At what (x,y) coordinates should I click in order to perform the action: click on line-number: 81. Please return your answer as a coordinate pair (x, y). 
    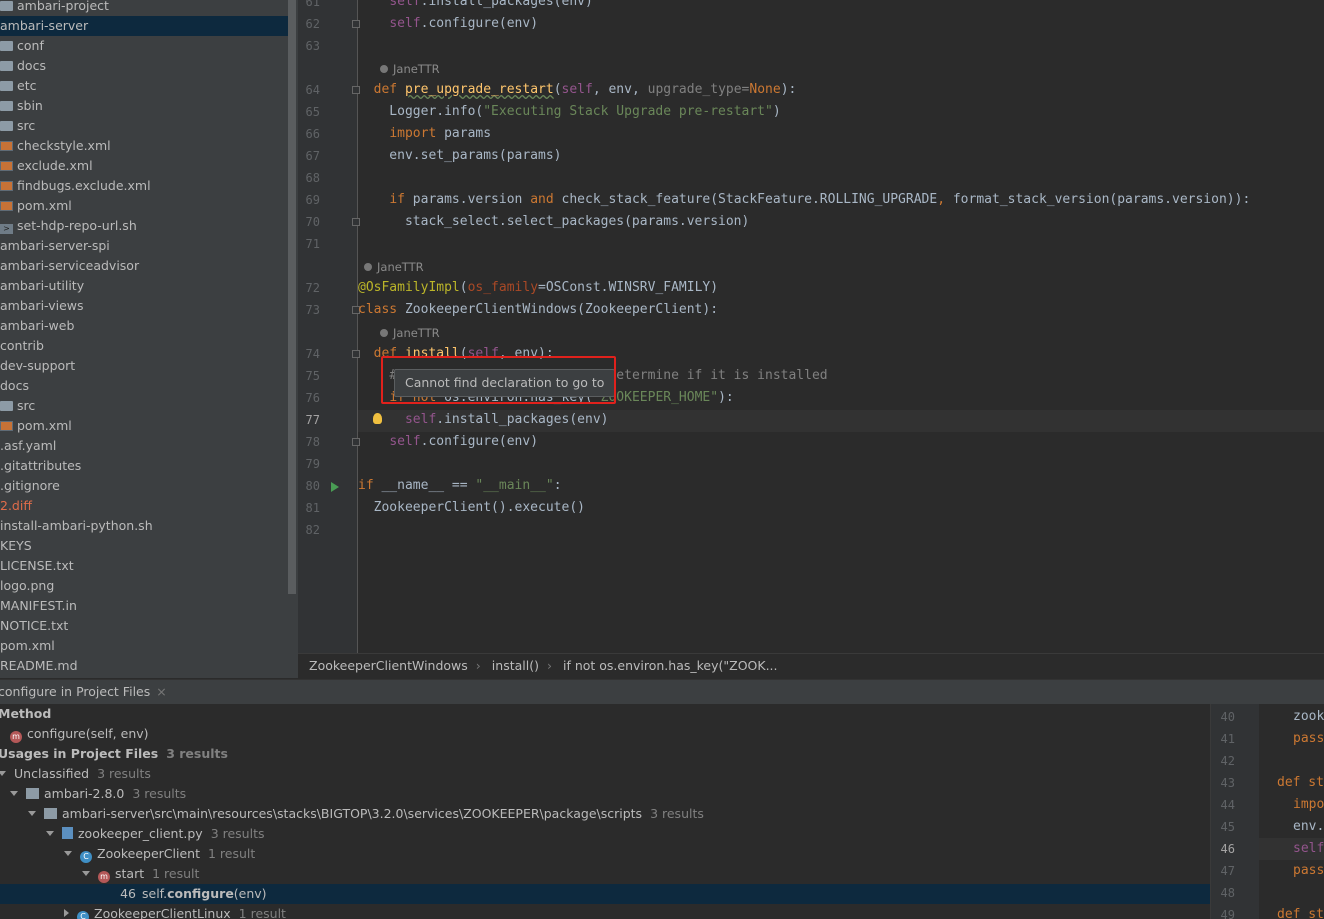
    Looking at the image, I should click on (312, 508).